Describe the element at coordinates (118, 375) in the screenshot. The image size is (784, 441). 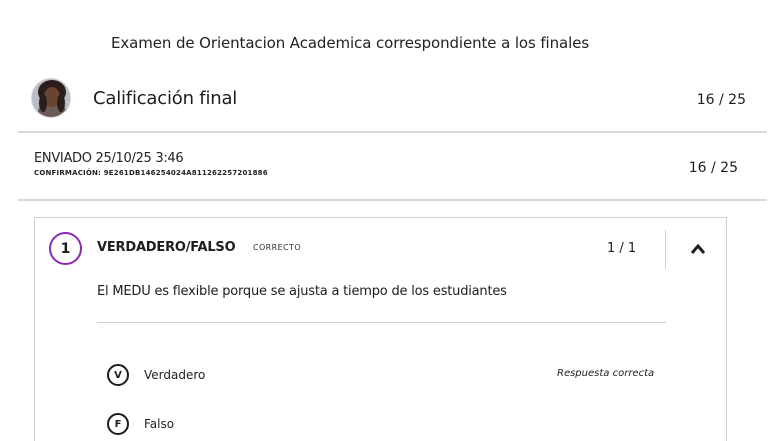
I see `option-badge-v: V` at that location.